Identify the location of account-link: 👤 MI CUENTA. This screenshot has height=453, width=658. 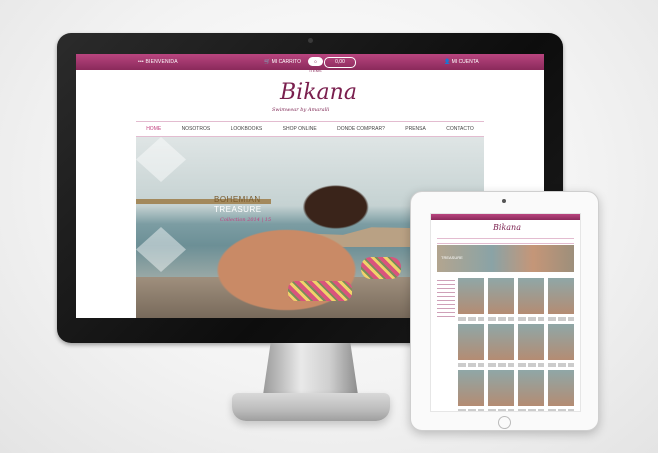
(461, 62).